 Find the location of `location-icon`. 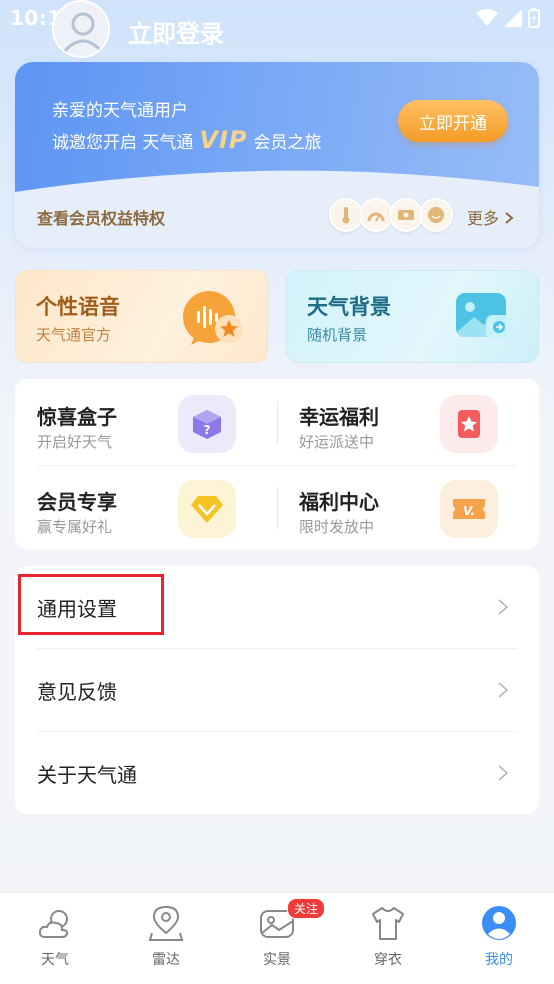

location-icon is located at coordinates (166, 923).